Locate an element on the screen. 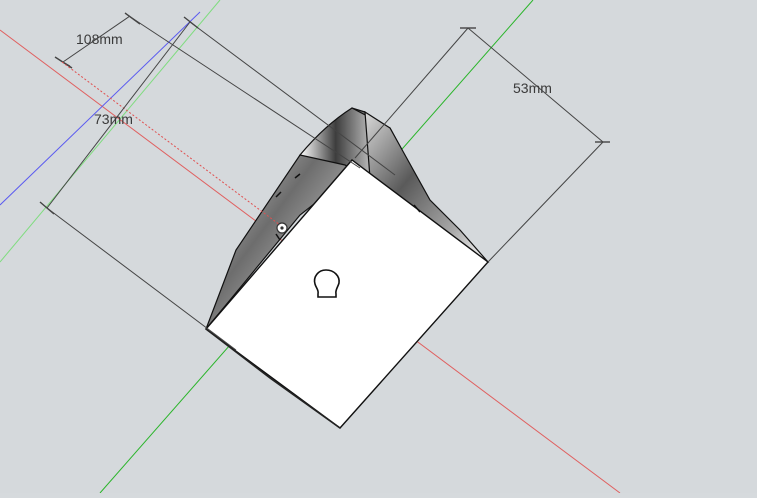 This screenshot has height=498, width=757. dimension-label-108: 108mm is located at coordinates (99, 39).